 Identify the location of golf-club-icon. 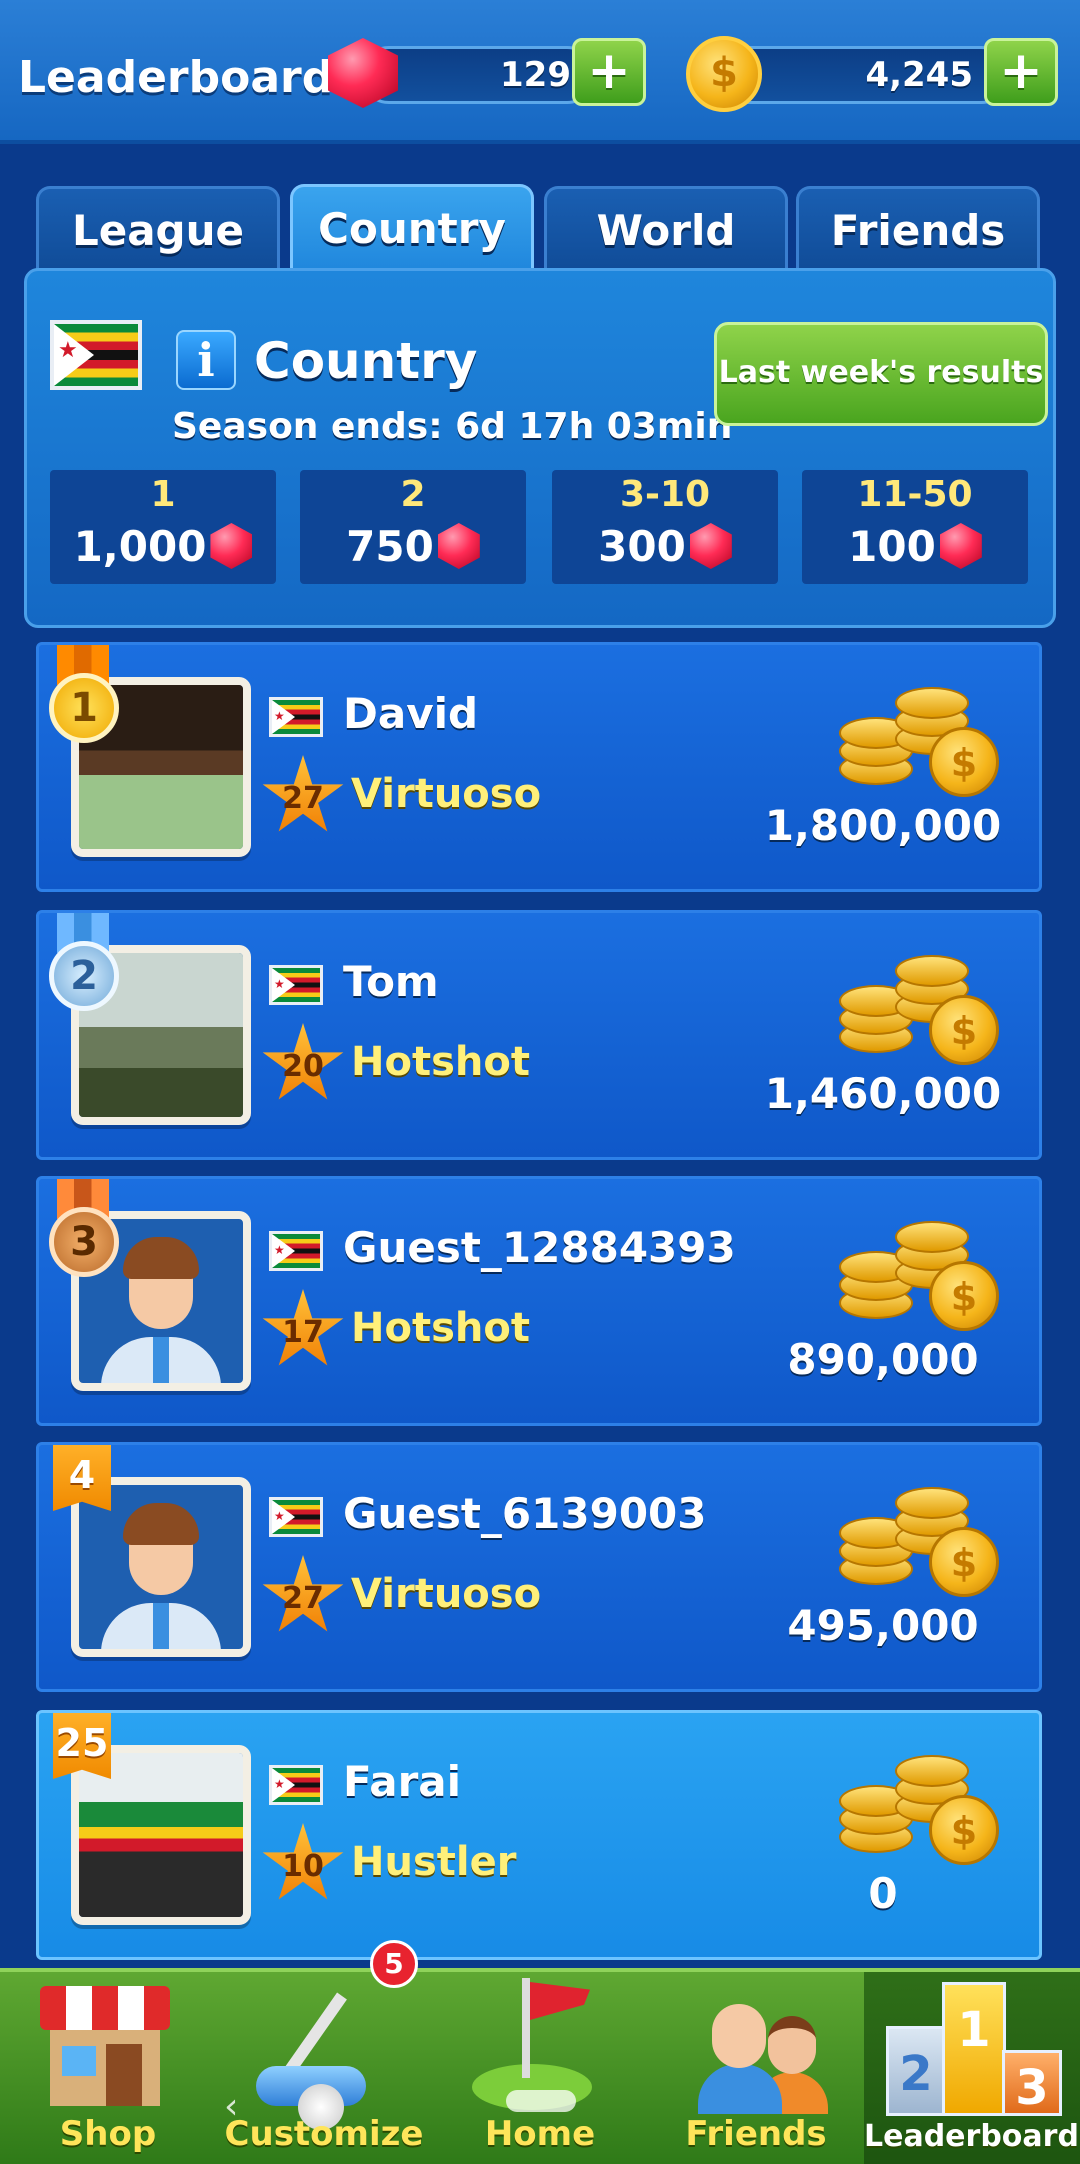
(326, 2061).